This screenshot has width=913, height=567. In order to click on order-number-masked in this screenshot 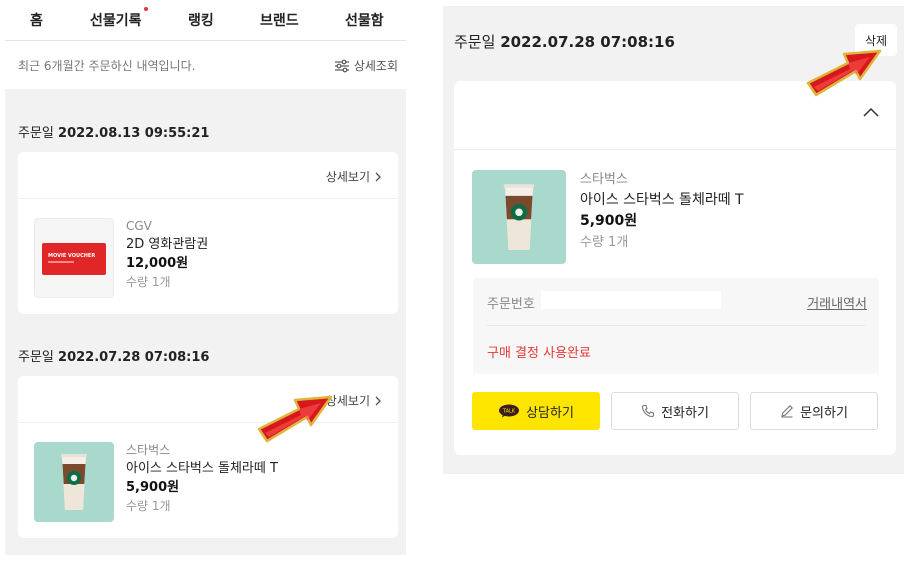, I will do `click(631, 300)`.